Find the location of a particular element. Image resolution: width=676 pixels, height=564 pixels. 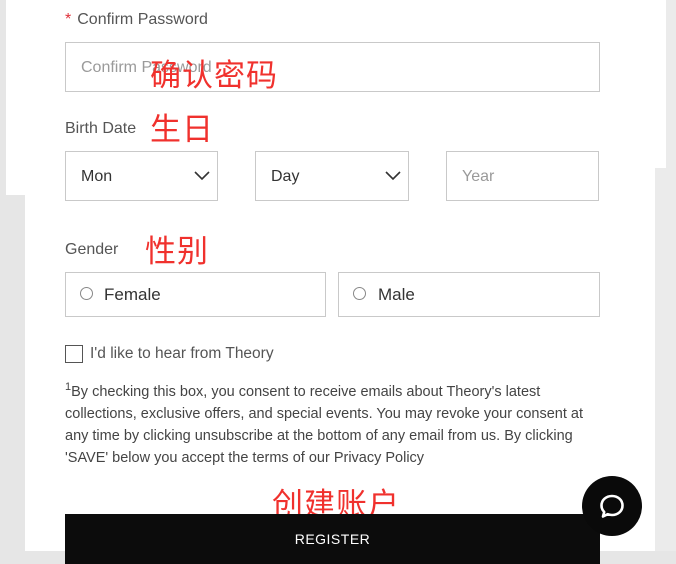

birth-day-select: Day is located at coordinates (332, 176).